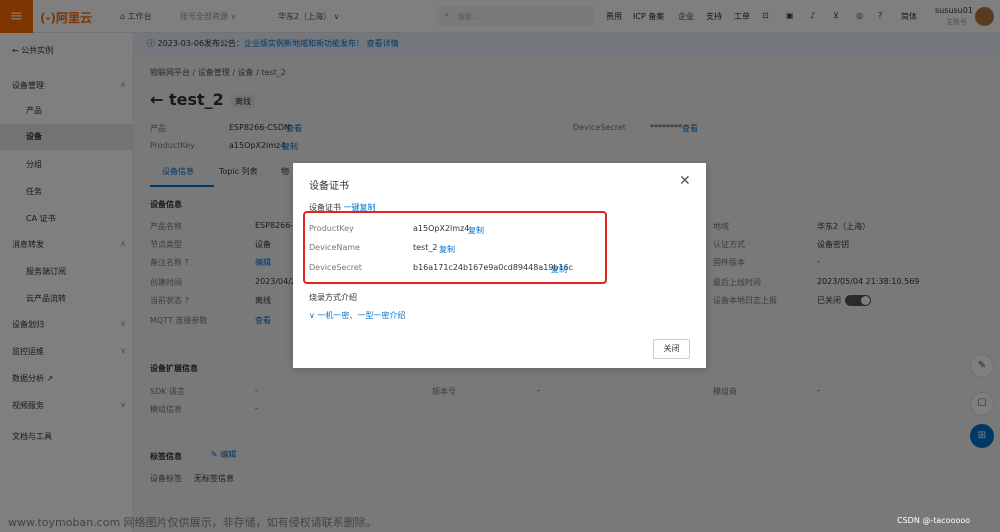  I want to click on modal-pk-copy: 复制, so click(476, 230).